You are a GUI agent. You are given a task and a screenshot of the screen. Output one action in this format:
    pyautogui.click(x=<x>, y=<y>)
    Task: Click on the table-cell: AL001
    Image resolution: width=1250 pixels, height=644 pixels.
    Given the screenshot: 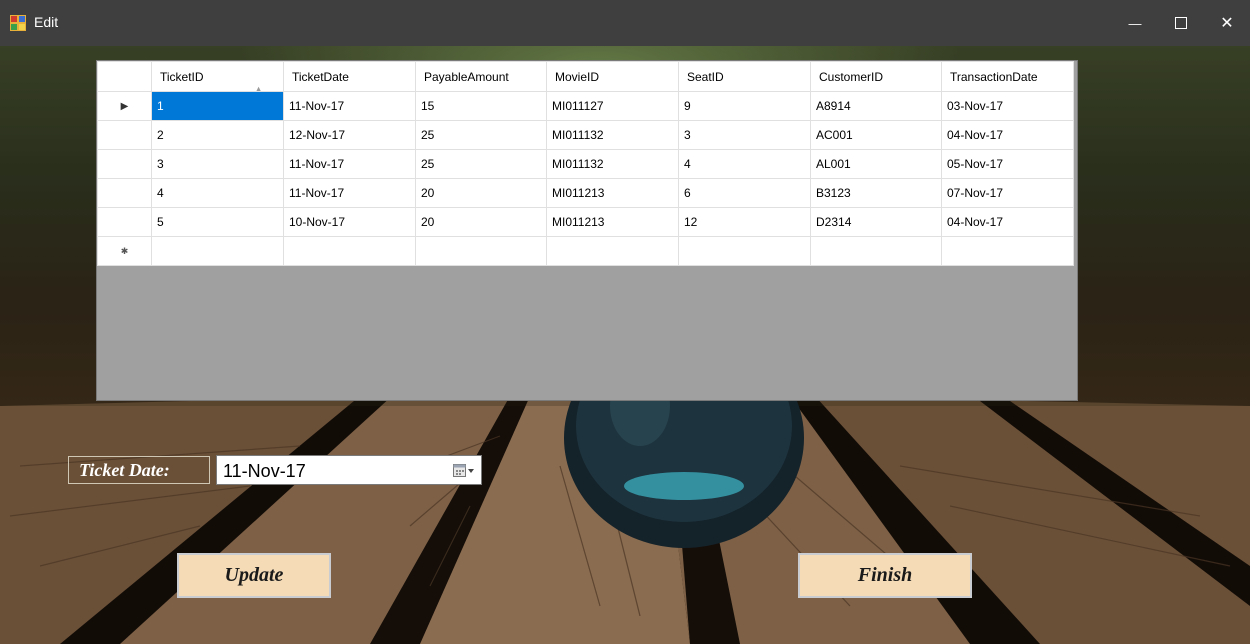 What is the action you would take?
    pyautogui.click(x=876, y=164)
    